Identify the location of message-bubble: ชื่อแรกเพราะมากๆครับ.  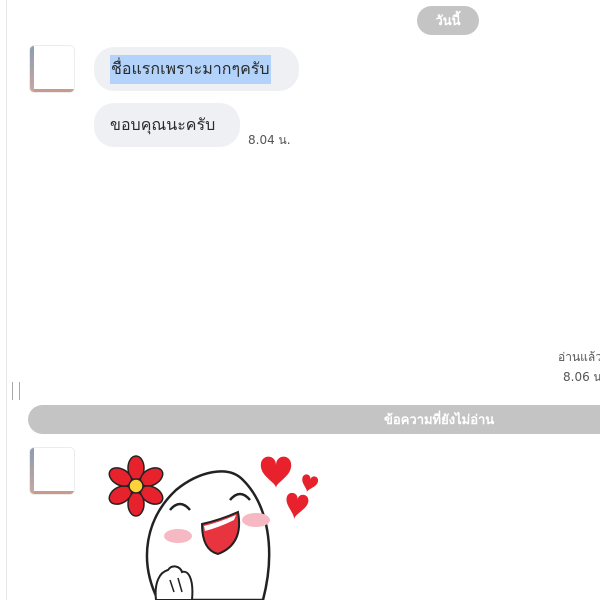
(196, 69).